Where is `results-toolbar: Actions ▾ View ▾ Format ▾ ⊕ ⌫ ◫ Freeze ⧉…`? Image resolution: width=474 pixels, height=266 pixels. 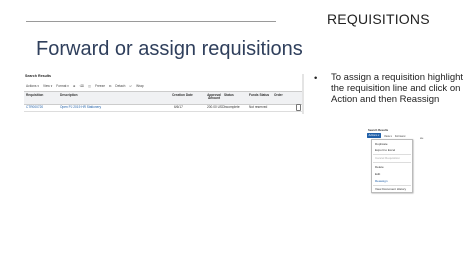 results-toolbar: Actions ▾ View ▾ Format ▾ ⊕ ⌫ ◫ Freeze ⧉… is located at coordinates (85, 85).